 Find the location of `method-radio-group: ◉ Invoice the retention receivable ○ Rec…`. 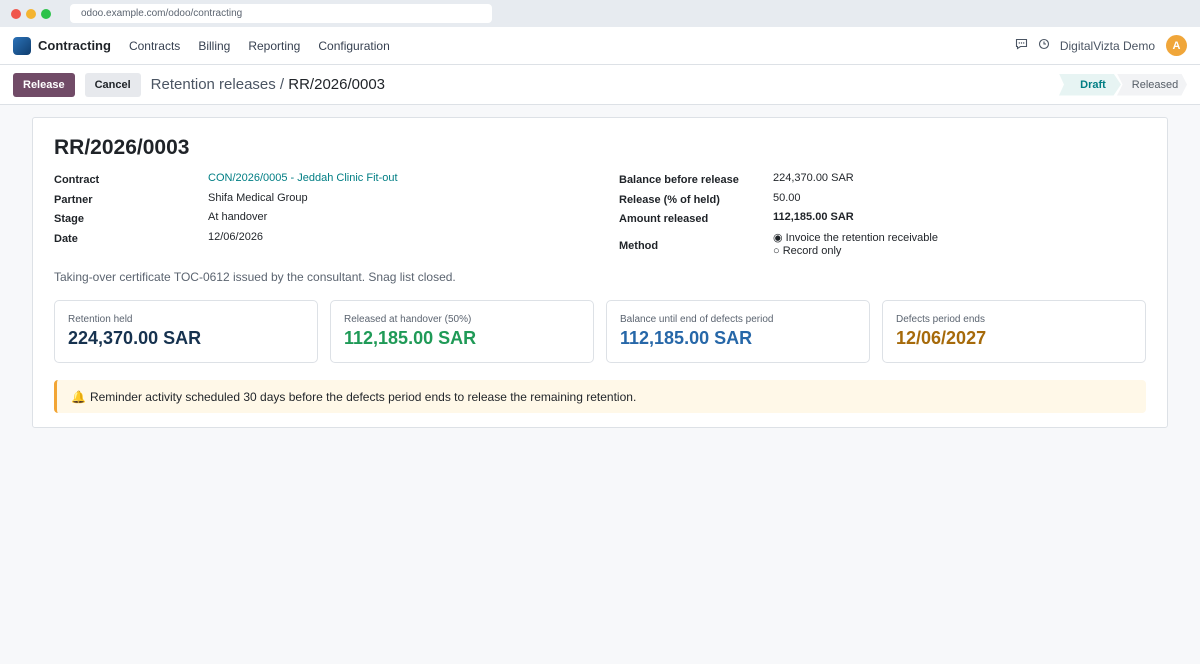

method-radio-group: ◉ Invoice the retention receivable ○ Rec… is located at coordinates (855, 244).